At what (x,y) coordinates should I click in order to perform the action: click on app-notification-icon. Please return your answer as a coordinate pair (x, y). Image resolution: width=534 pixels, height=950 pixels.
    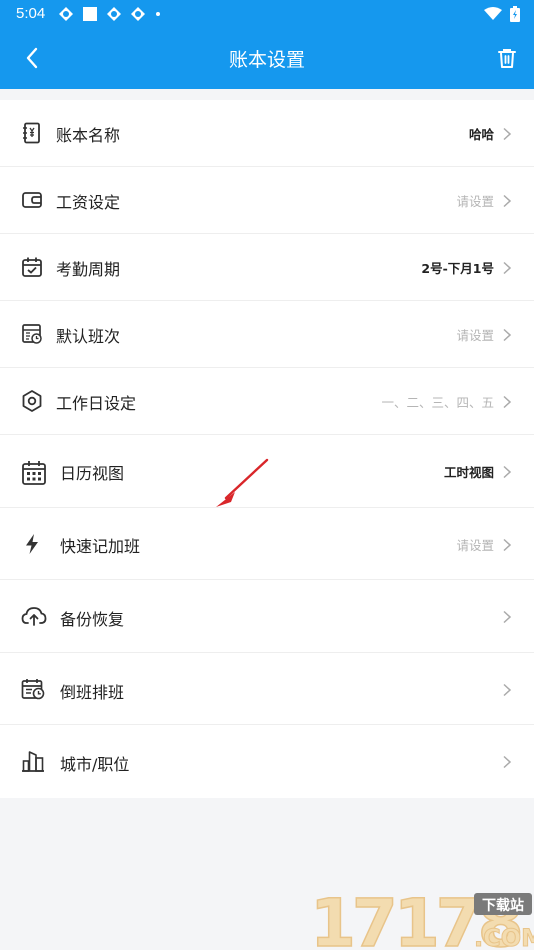
    Looking at the image, I should click on (66, 14).